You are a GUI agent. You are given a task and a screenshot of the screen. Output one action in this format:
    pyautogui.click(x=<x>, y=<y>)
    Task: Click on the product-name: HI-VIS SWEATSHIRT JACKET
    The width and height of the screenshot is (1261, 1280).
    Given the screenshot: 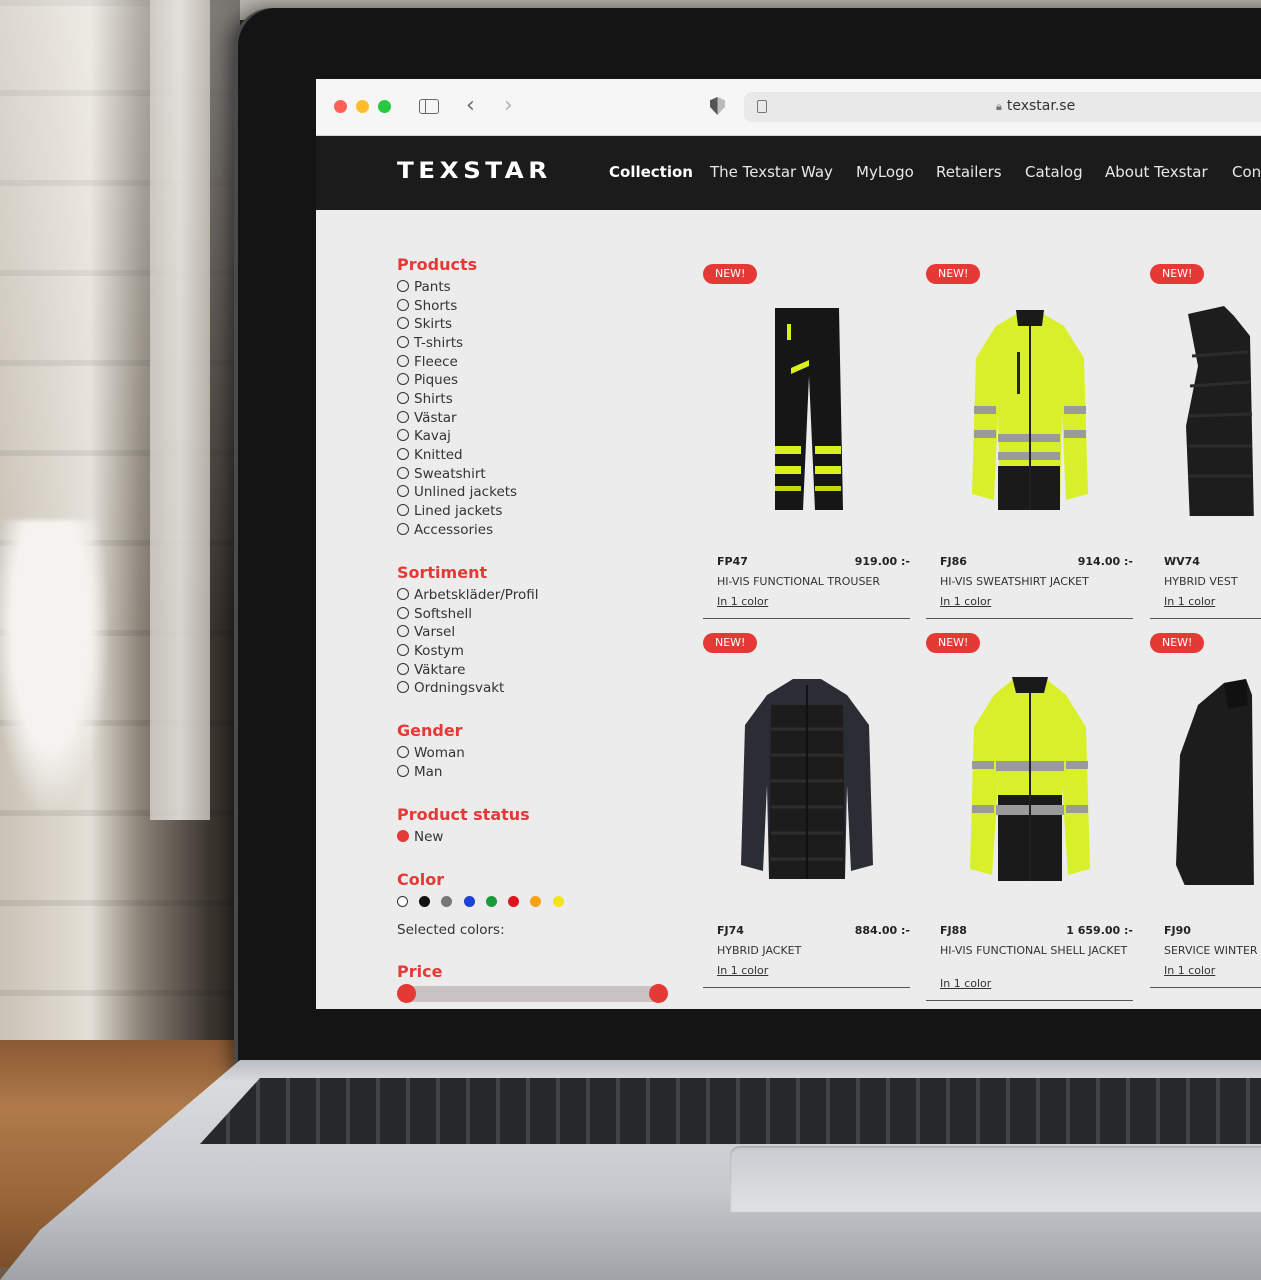 What is the action you would take?
    pyautogui.click(x=1035, y=581)
    